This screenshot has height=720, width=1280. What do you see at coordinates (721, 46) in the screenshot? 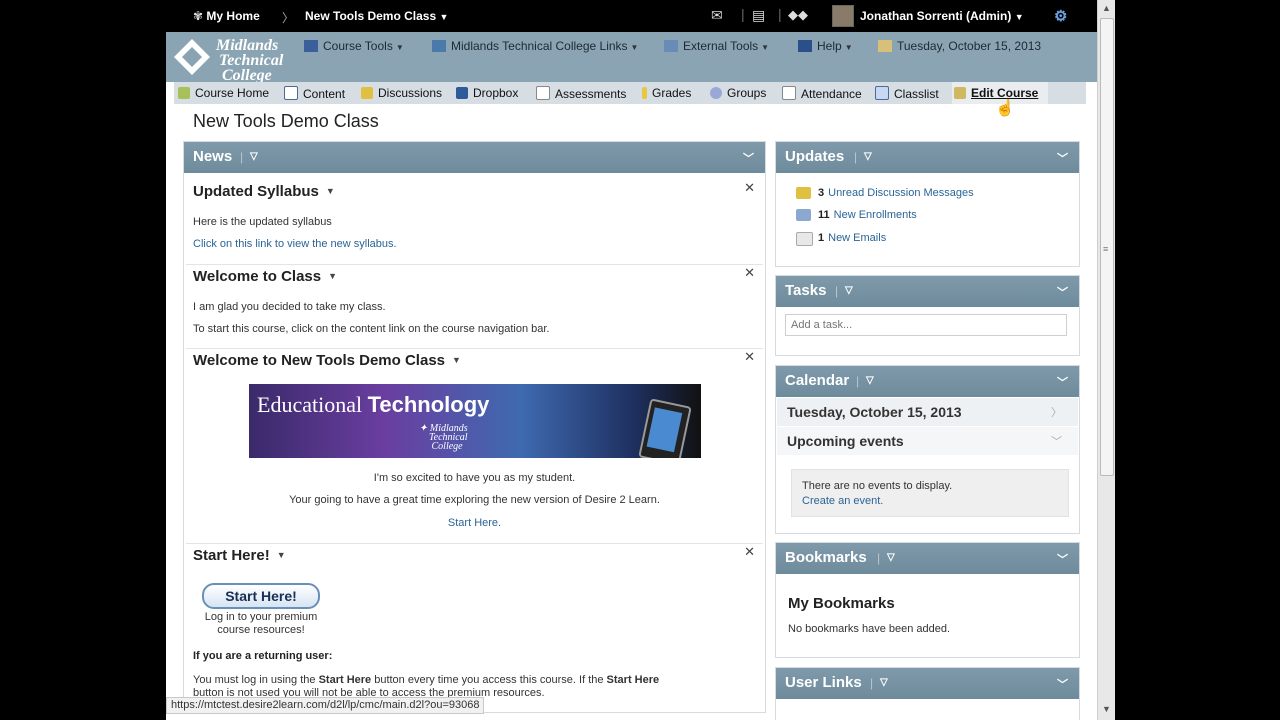
I see `menu-label: External Tools` at bounding box center [721, 46].